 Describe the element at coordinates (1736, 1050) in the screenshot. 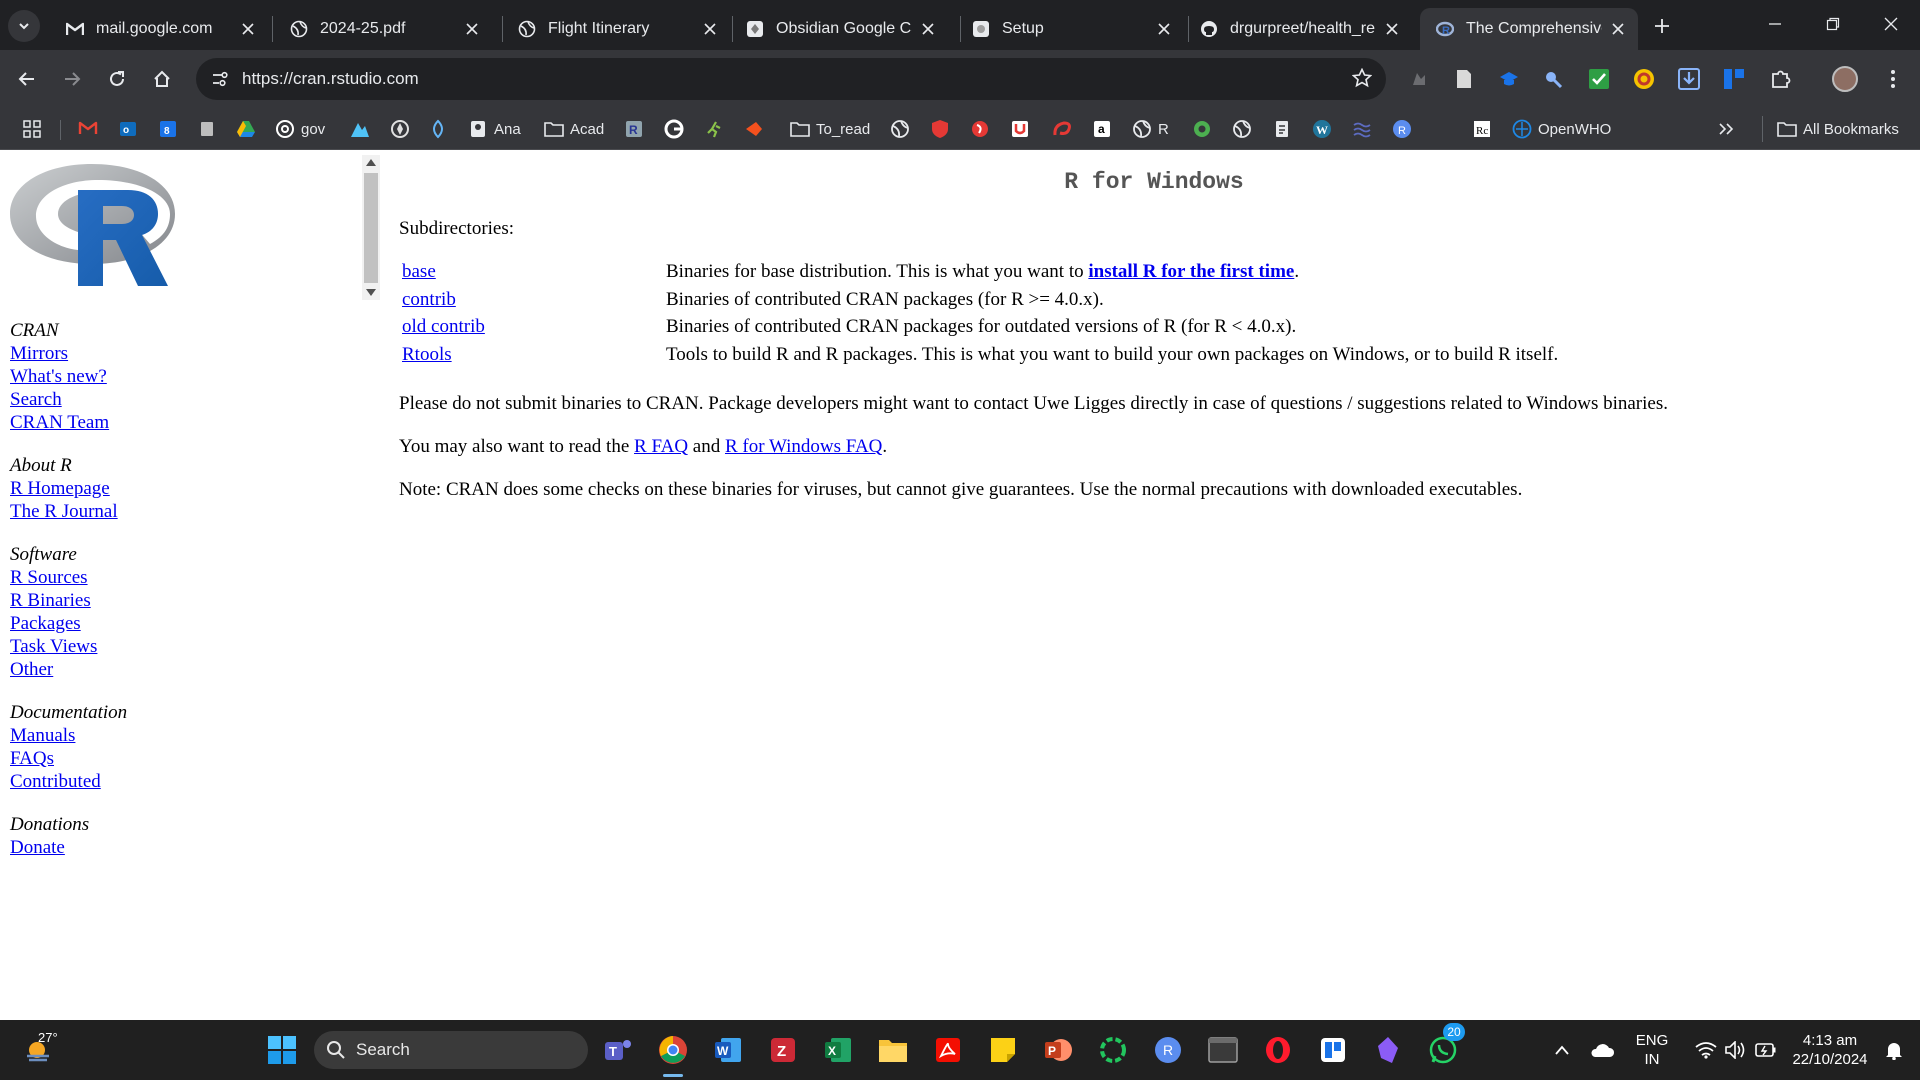

I see `quick-settings-button` at that location.